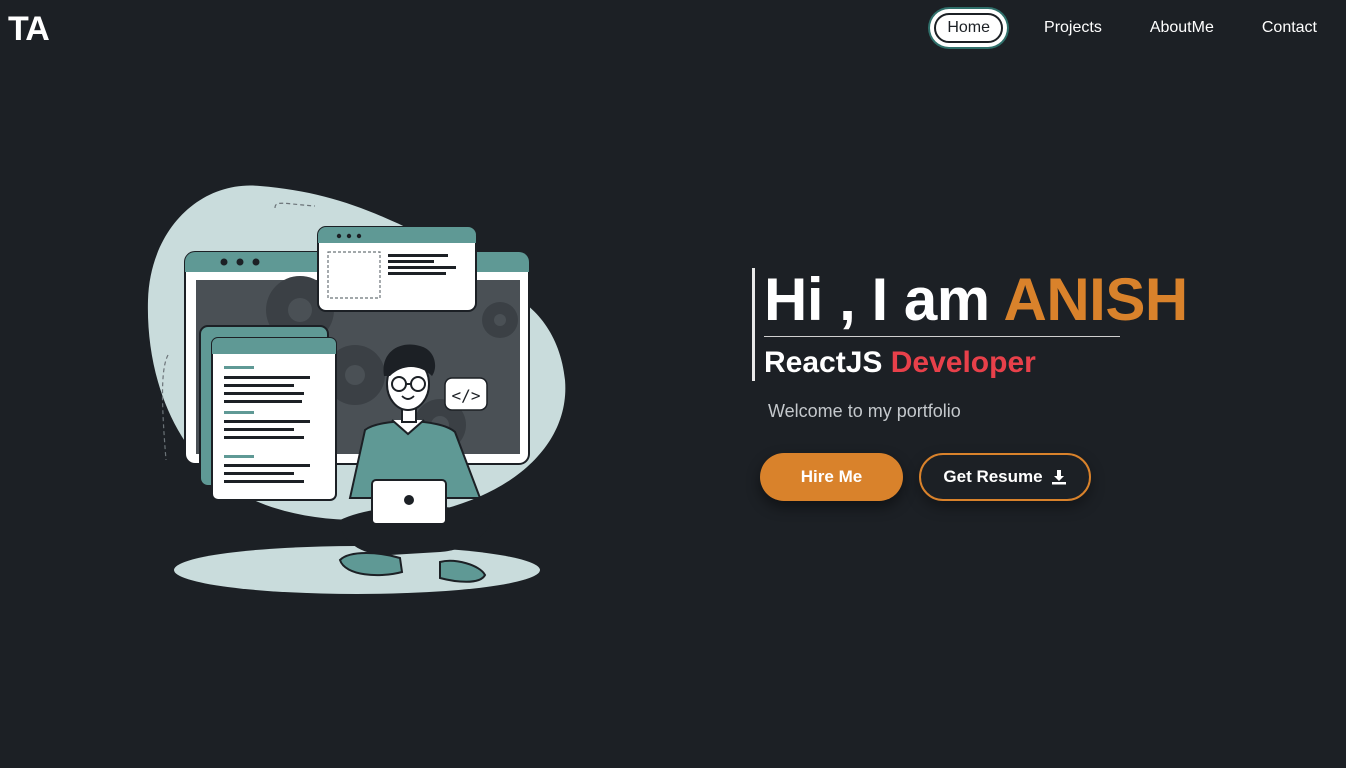 This screenshot has width=1346, height=768. What do you see at coordinates (884, 299) in the screenshot?
I see `hero-greeting: Hi , I am` at bounding box center [884, 299].